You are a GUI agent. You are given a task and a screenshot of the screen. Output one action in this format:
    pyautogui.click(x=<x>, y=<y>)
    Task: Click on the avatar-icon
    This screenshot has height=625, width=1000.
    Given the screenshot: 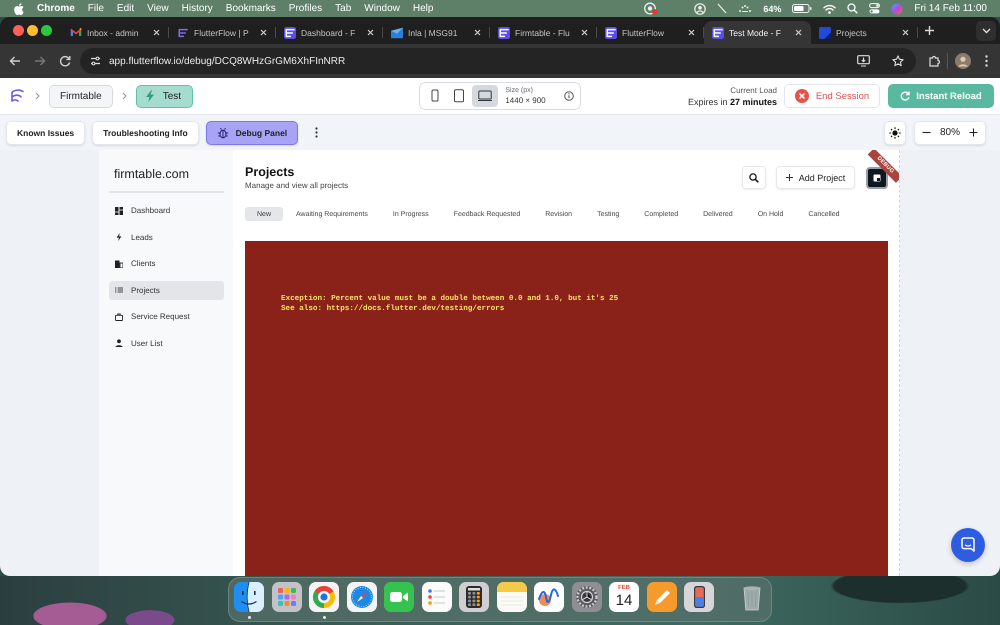 What is the action you would take?
    pyautogui.click(x=963, y=61)
    